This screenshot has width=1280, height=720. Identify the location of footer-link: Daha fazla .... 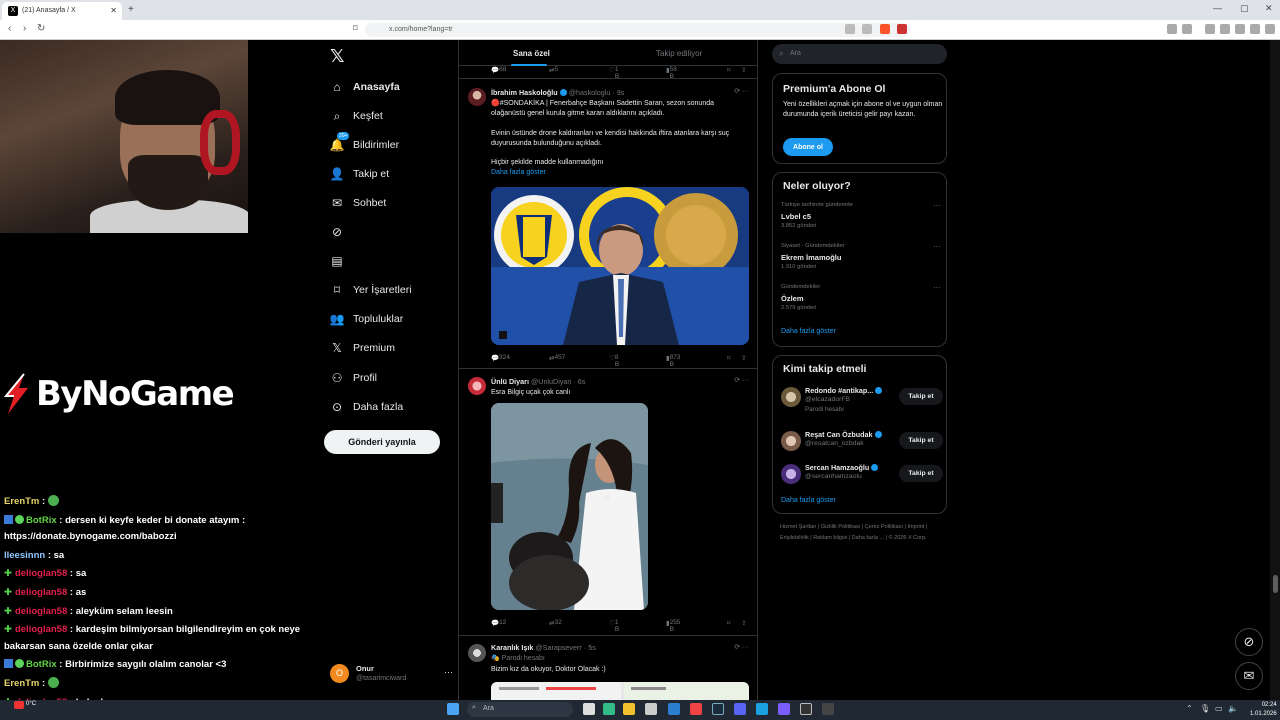
(868, 538).